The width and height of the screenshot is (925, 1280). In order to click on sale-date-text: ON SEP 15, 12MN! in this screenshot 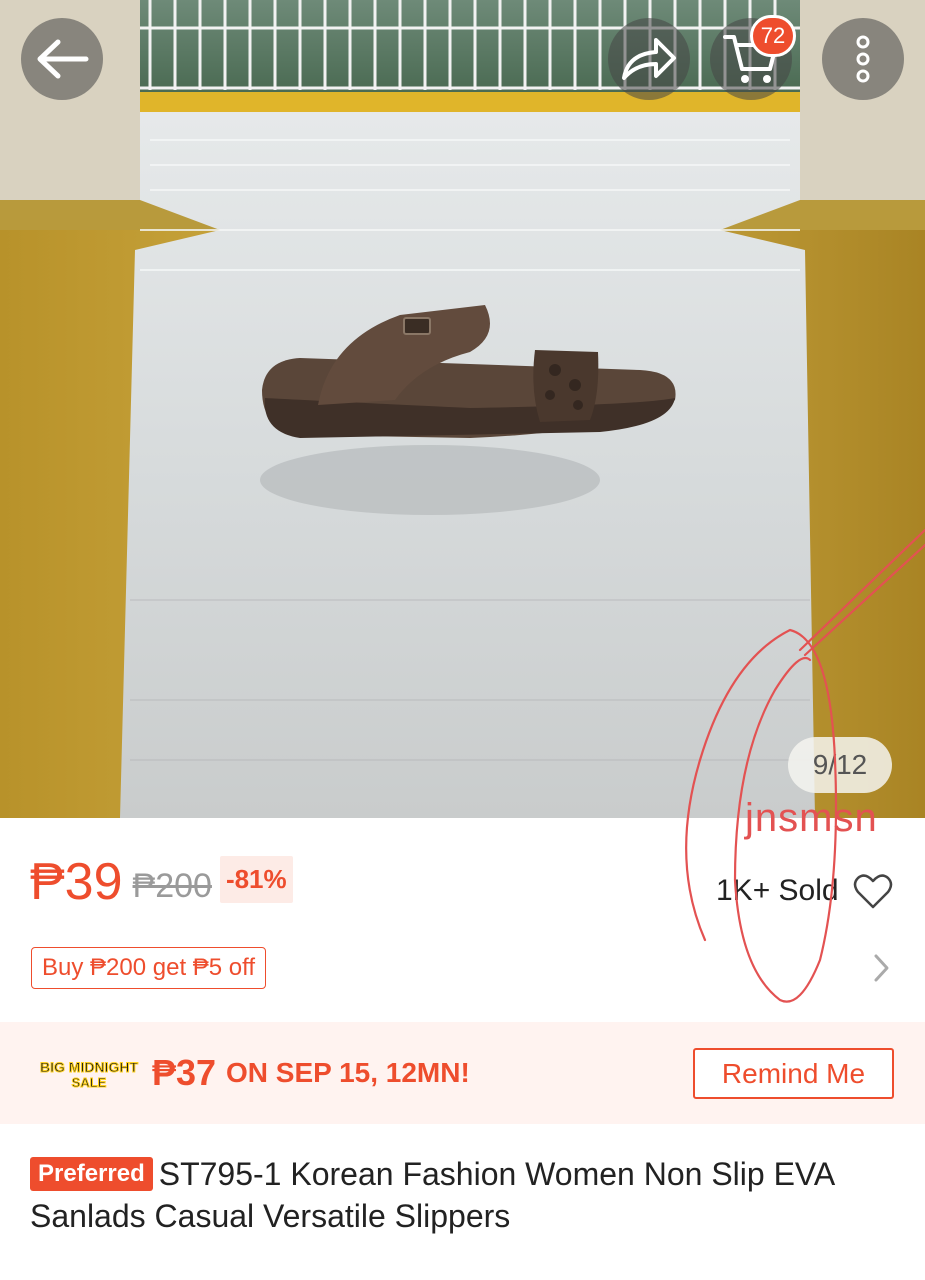, I will do `click(348, 1072)`.